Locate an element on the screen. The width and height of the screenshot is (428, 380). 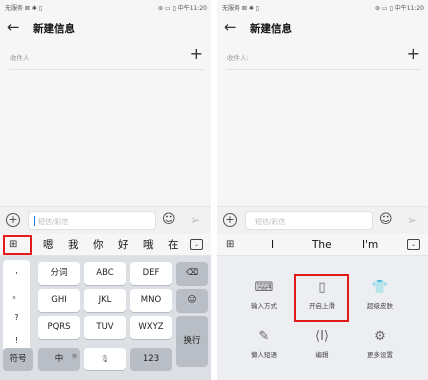
symbol-key: 符号 is located at coordinates (18, 359).